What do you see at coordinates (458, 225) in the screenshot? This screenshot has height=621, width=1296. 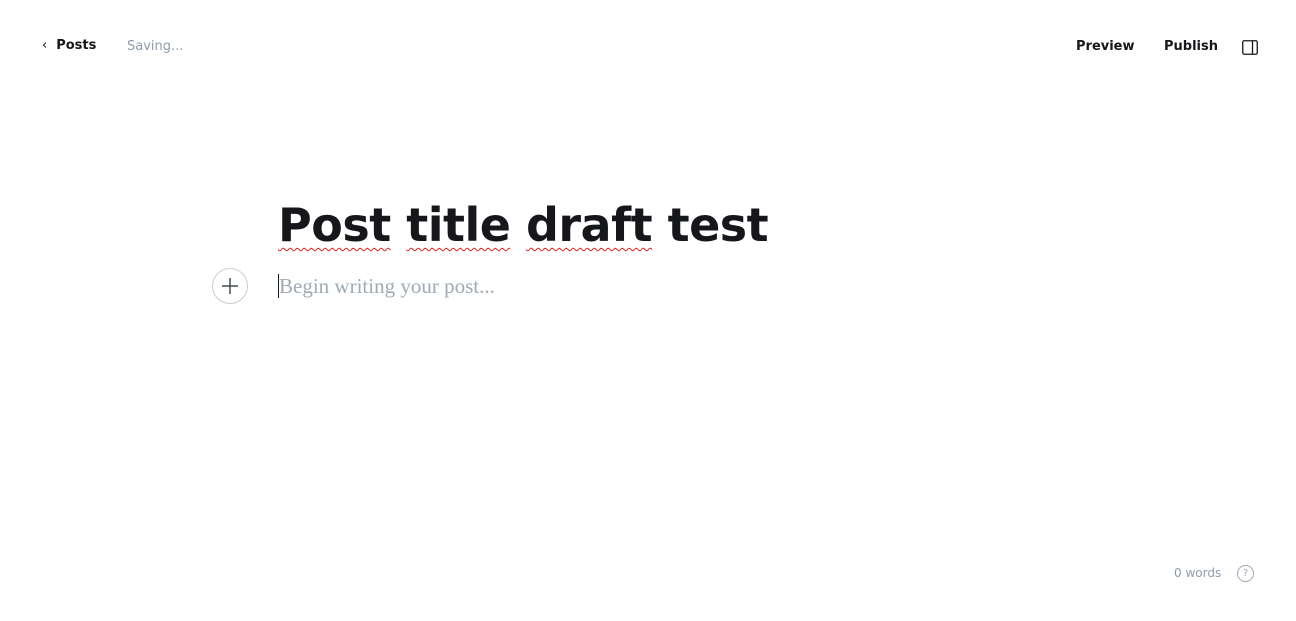 I see `title-word: title` at bounding box center [458, 225].